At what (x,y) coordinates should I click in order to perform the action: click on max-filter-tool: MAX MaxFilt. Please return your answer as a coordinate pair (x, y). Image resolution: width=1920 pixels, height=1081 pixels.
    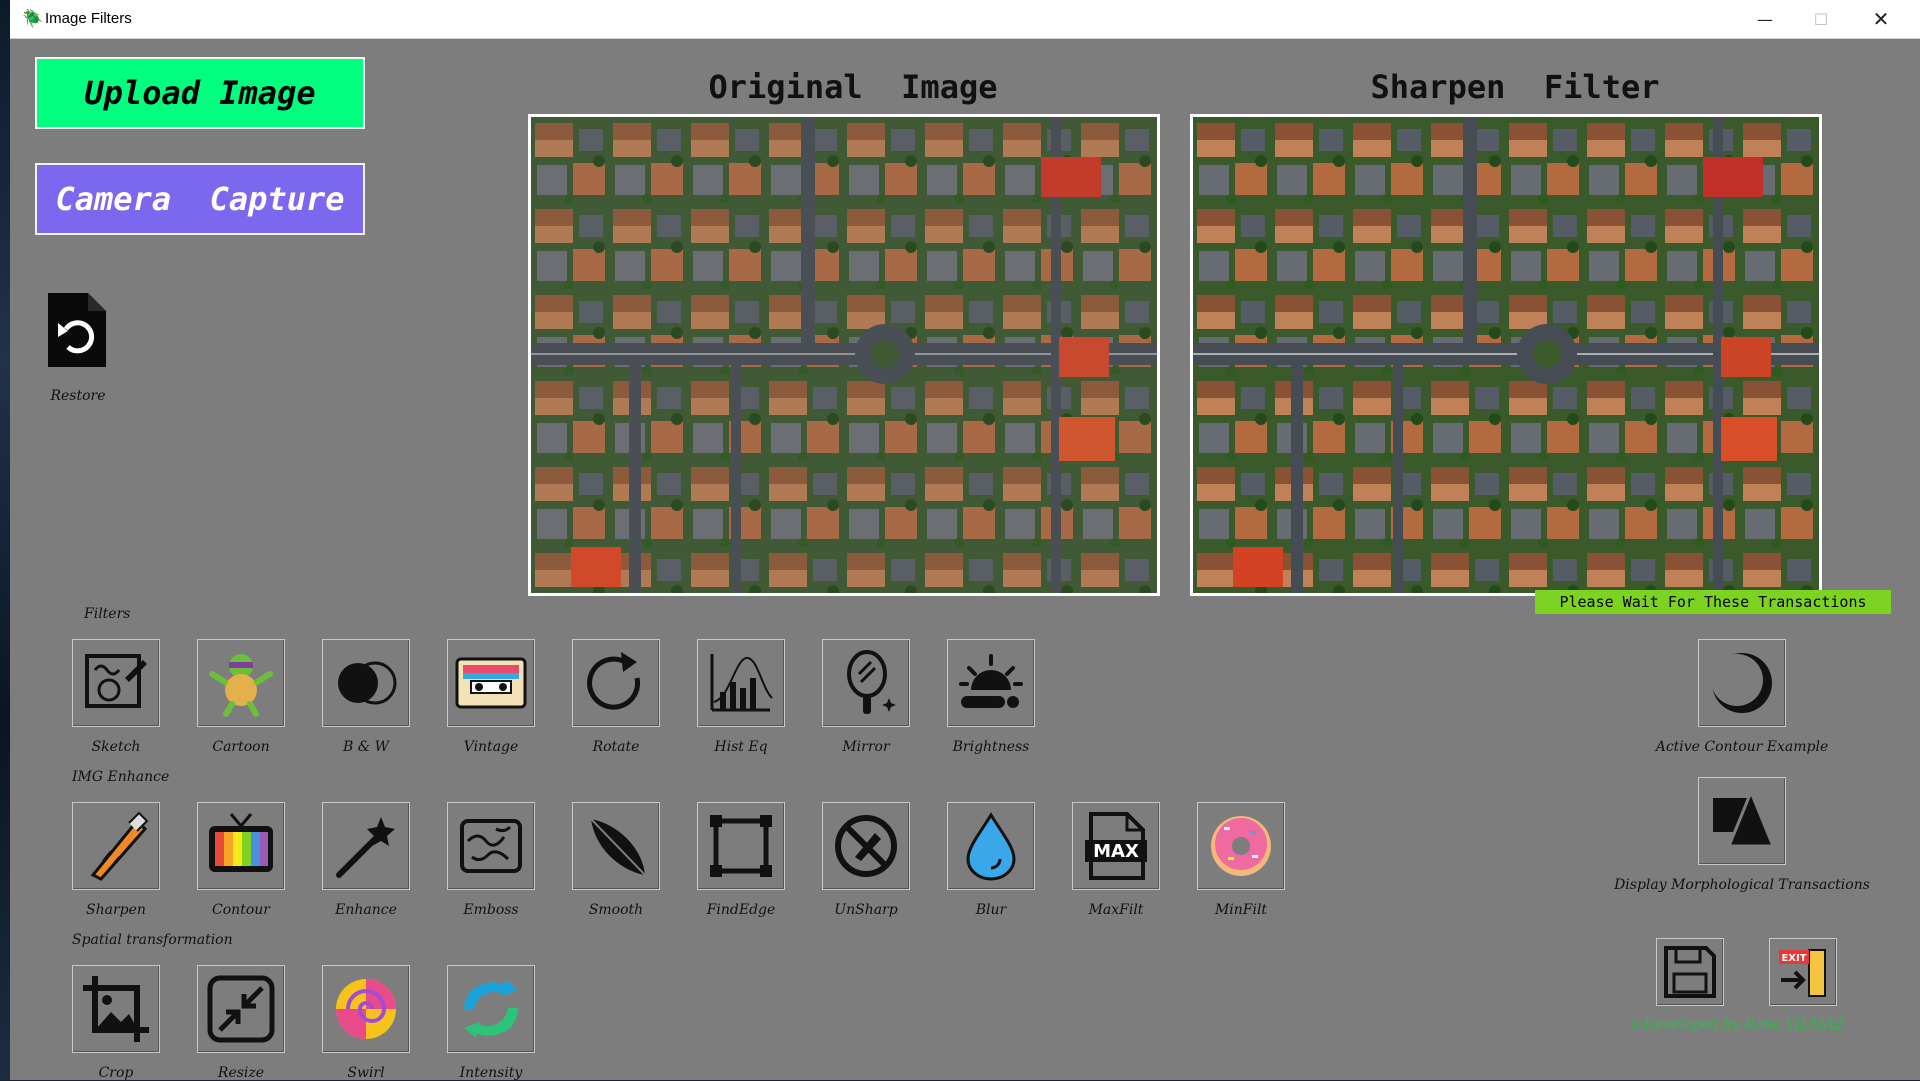
    Looking at the image, I should click on (1116, 860).